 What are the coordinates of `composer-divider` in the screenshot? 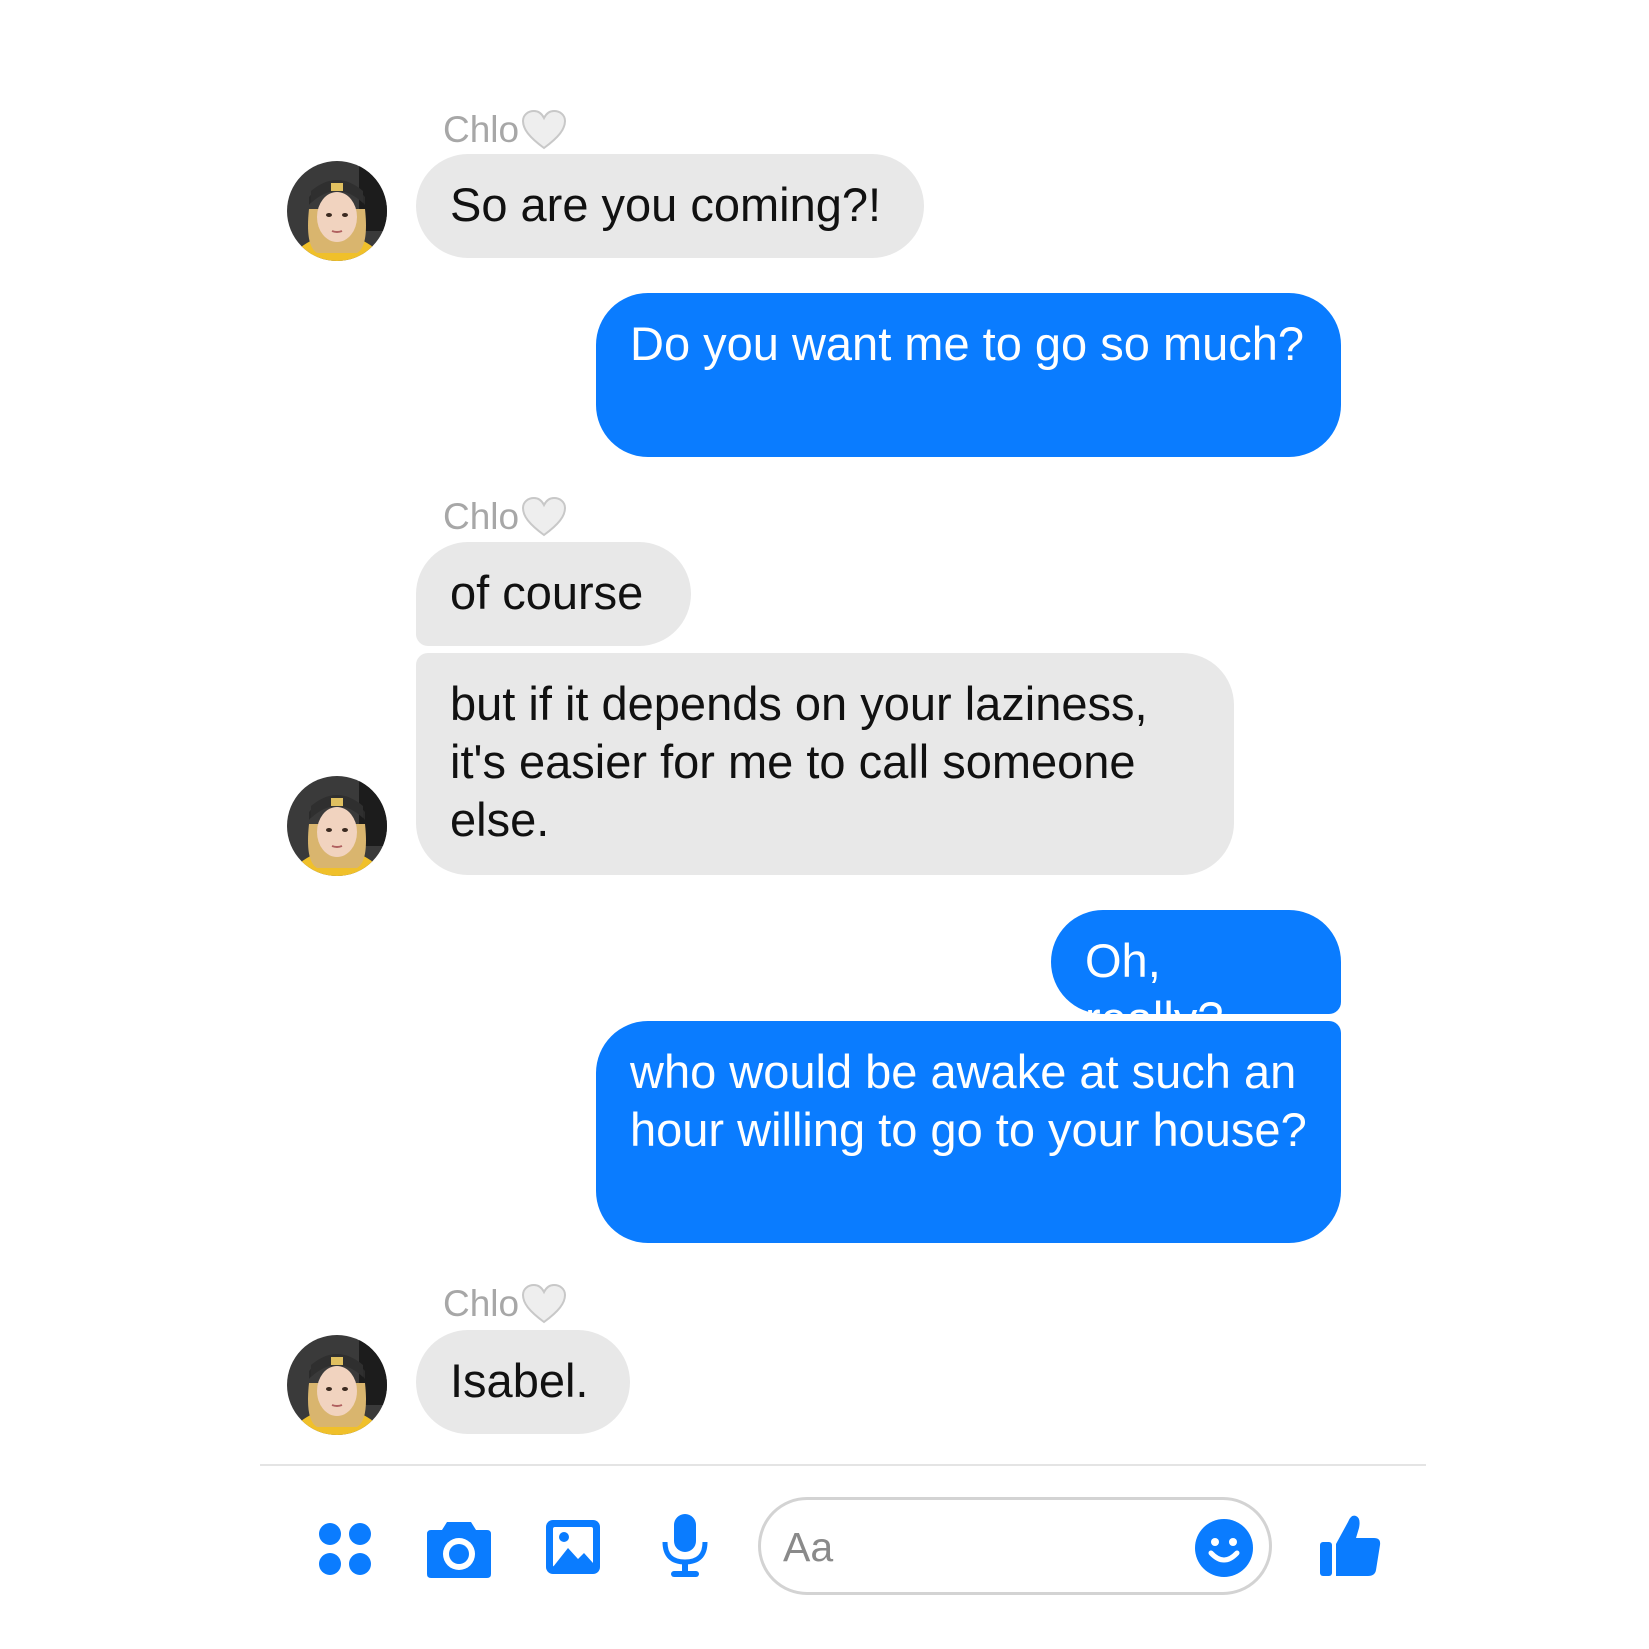 It's located at (843, 1465).